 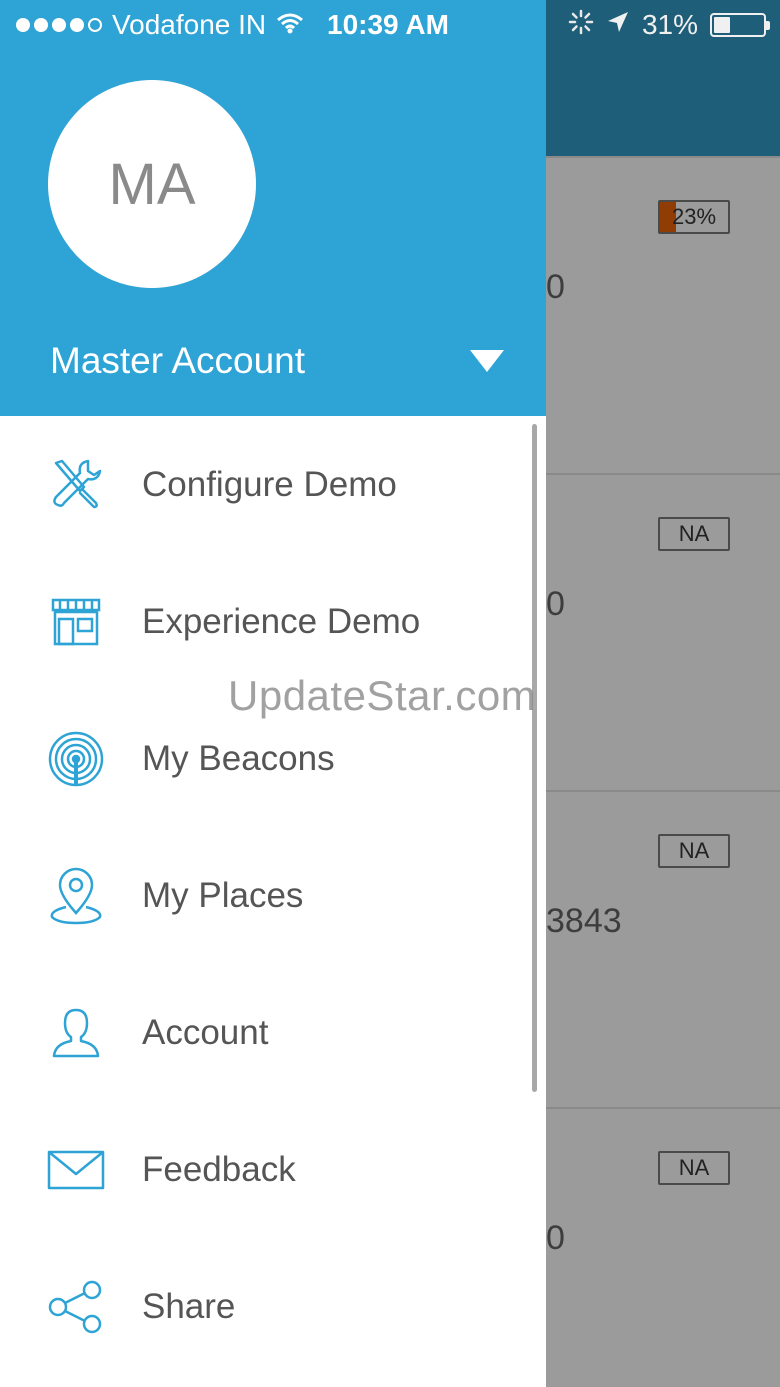 What do you see at coordinates (694, 217) in the screenshot?
I see `battery-badge: 23%` at bounding box center [694, 217].